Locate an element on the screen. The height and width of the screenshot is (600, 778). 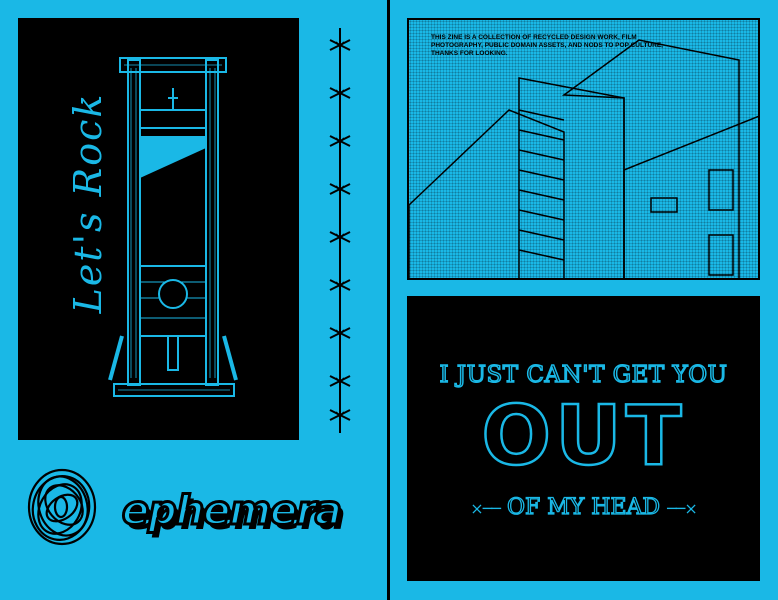
scribble-icon is located at coordinates (62, 507).